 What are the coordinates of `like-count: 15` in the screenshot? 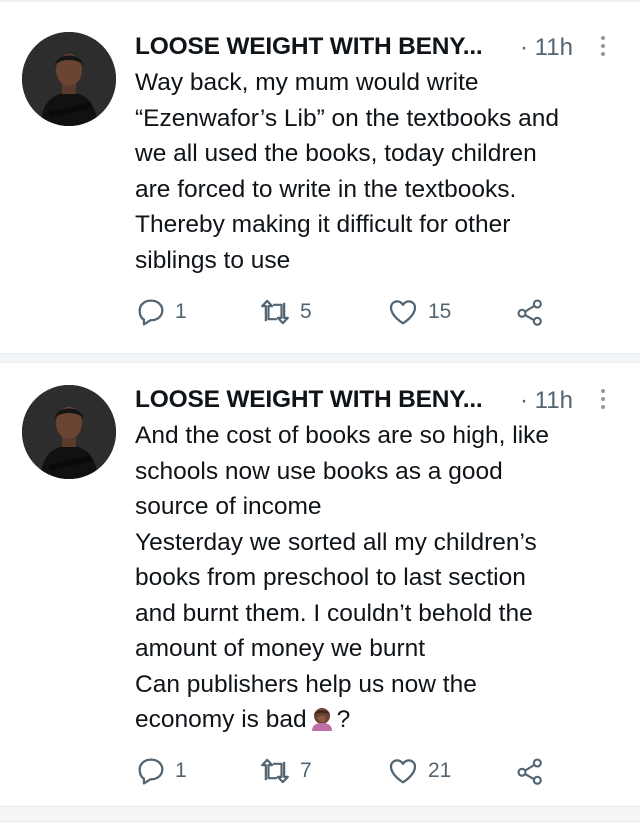 It's located at (440, 311).